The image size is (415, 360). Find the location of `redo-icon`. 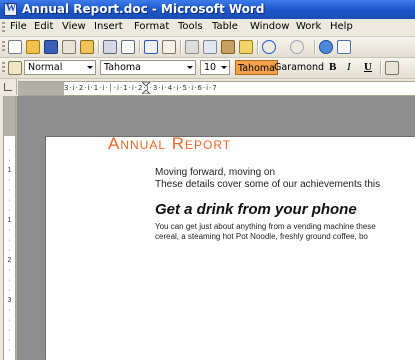

redo-icon is located at coordinates (297, 47).